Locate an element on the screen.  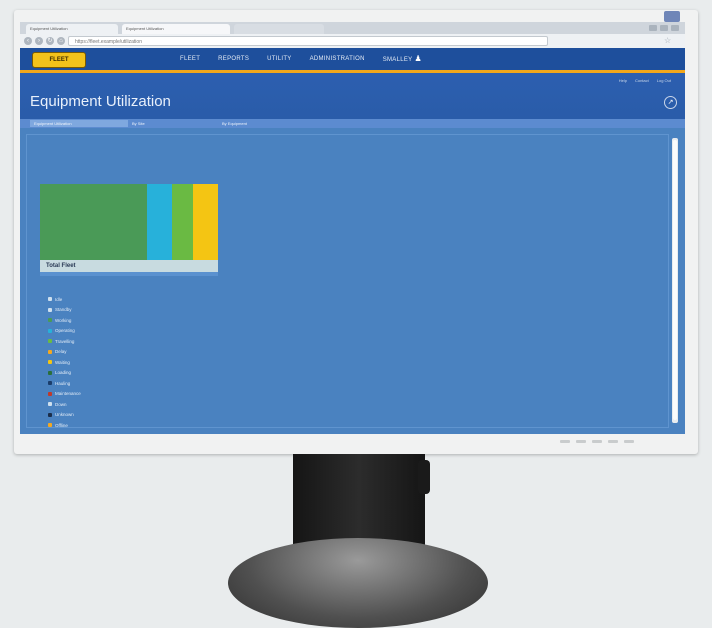
legend-item: Maintenance is located at coordinates (64, 394).